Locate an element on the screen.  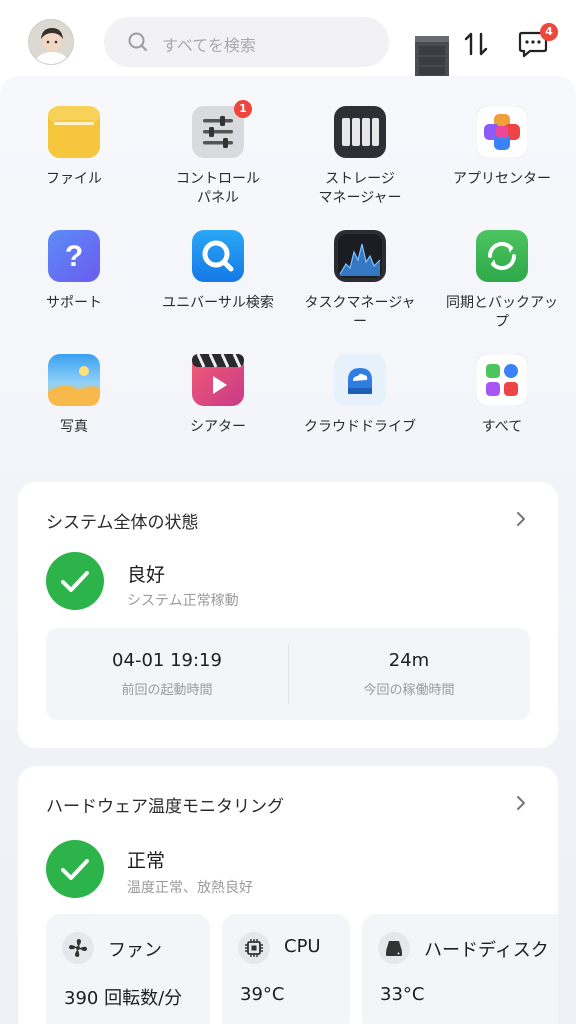
app-label: サポート is located at coordinates (74, 303).